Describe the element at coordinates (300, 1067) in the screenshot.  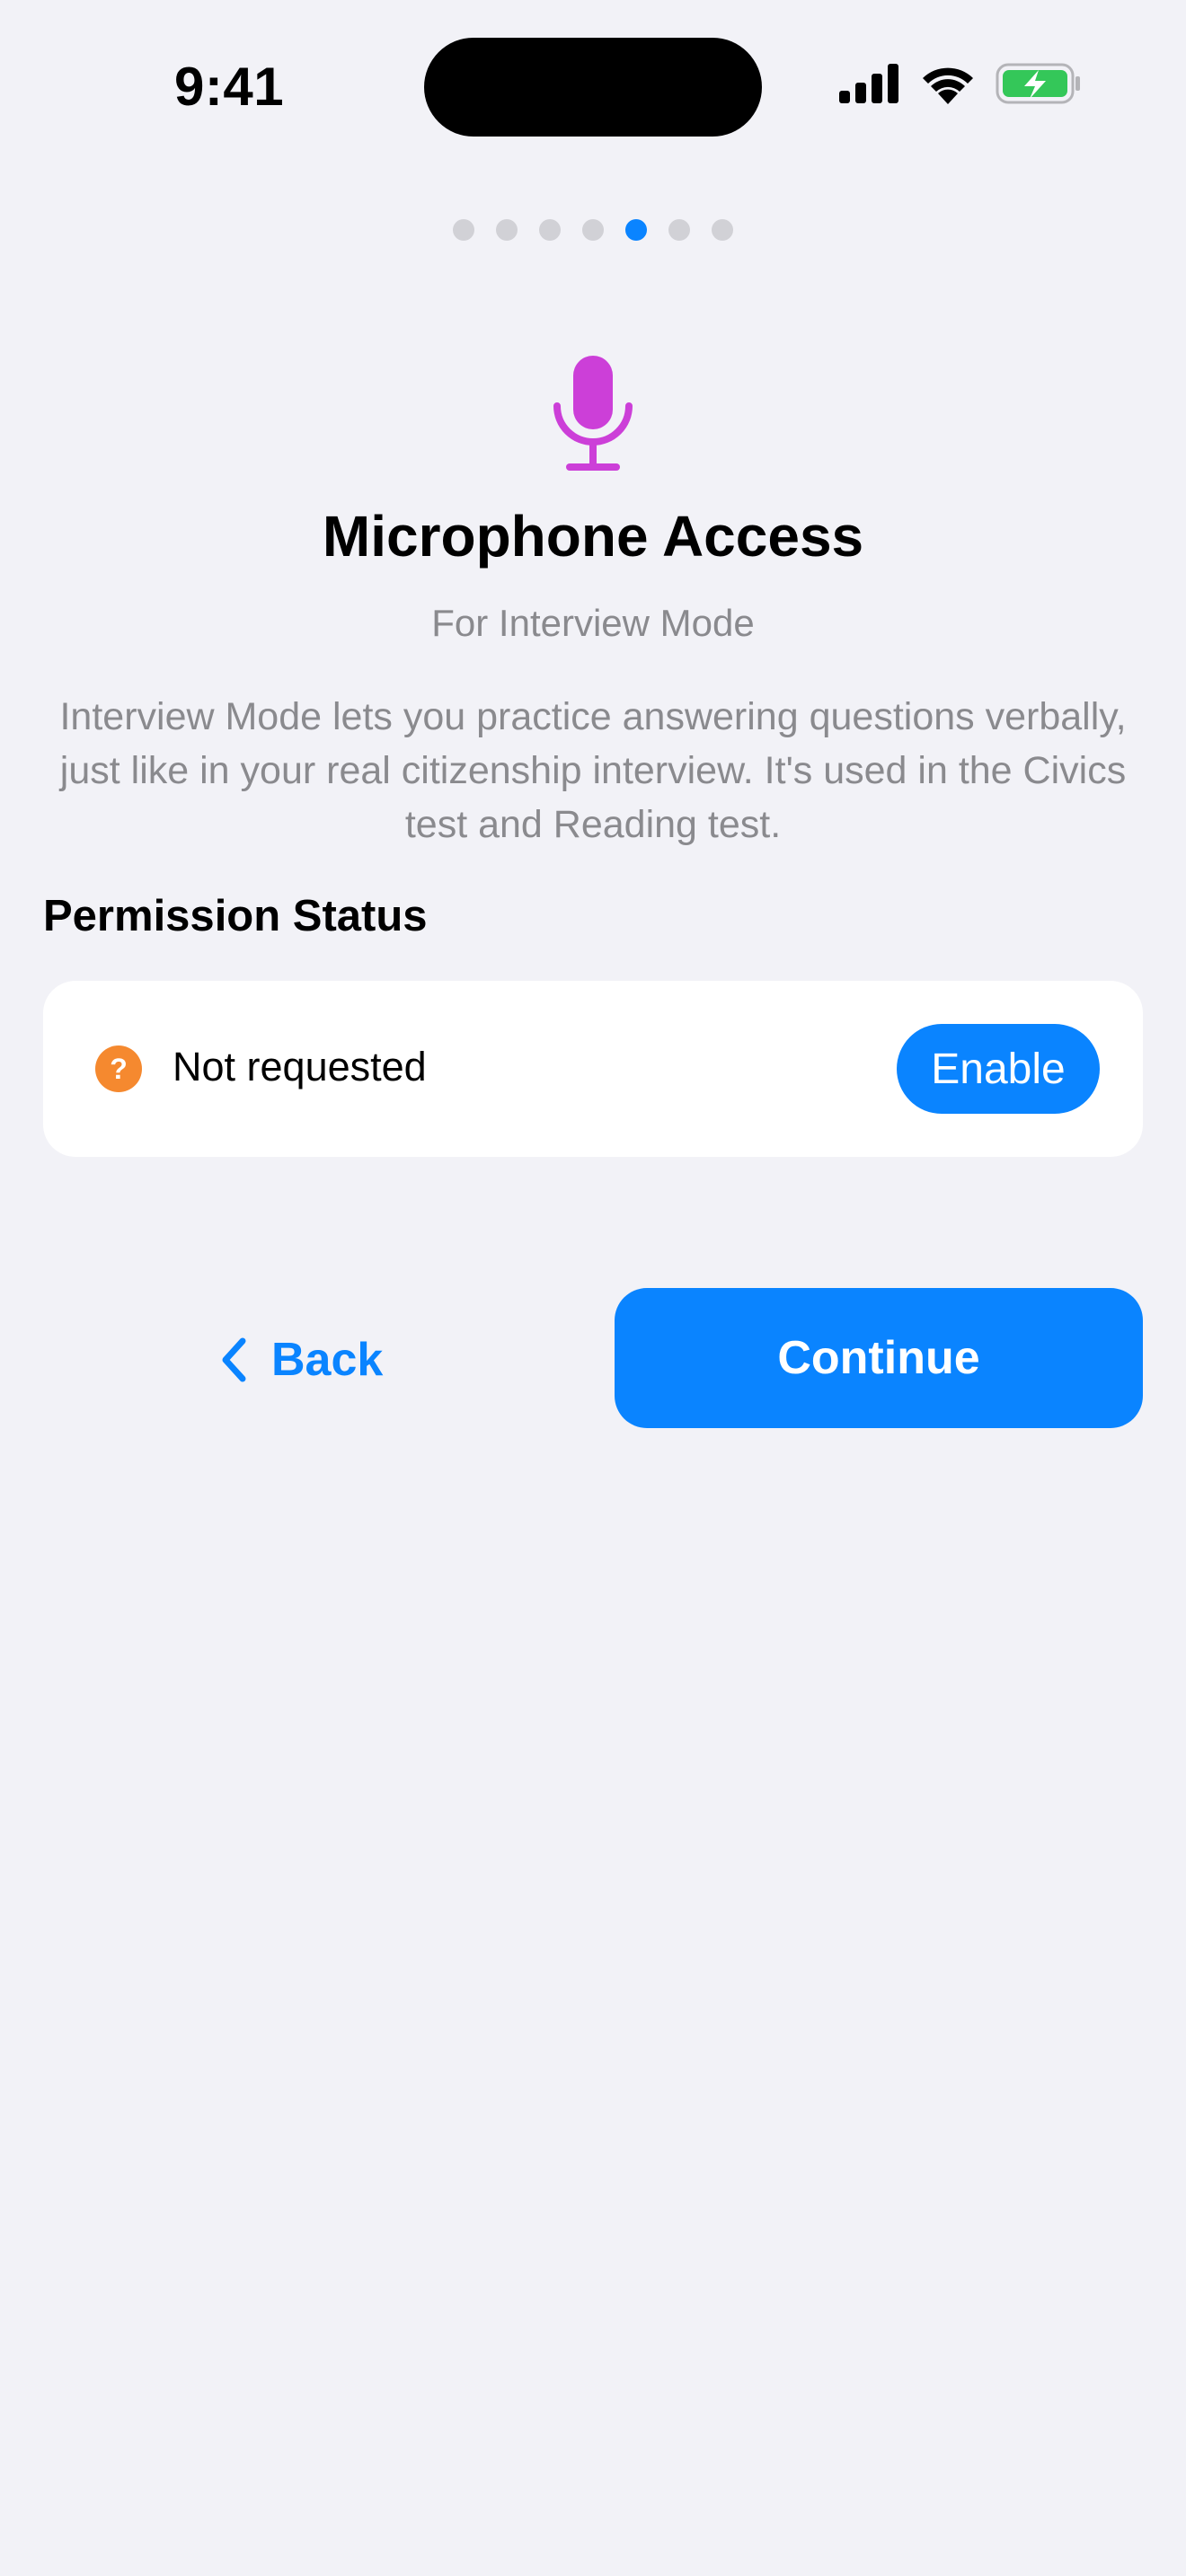
I see `permission-status-text: Not requested` at that location.